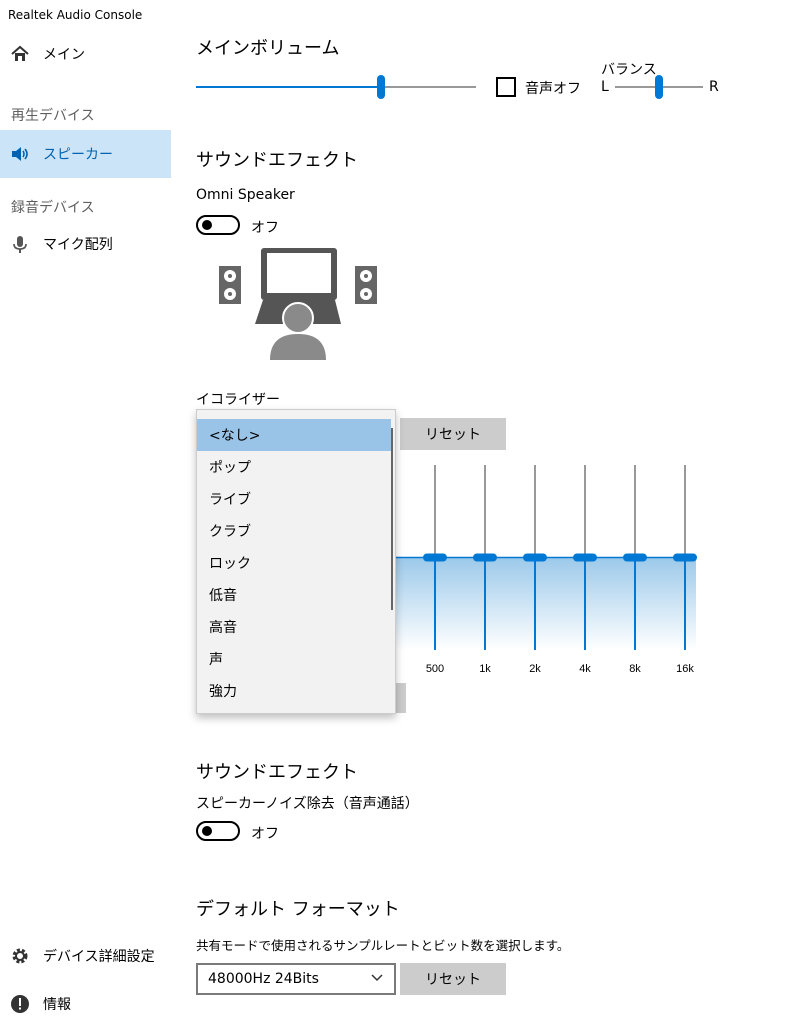 This screenshot has width=800, height=1022. Describe the element at coordinates (485, 669) in the screenshot. I see `eq-band-label: 1k` at that location.